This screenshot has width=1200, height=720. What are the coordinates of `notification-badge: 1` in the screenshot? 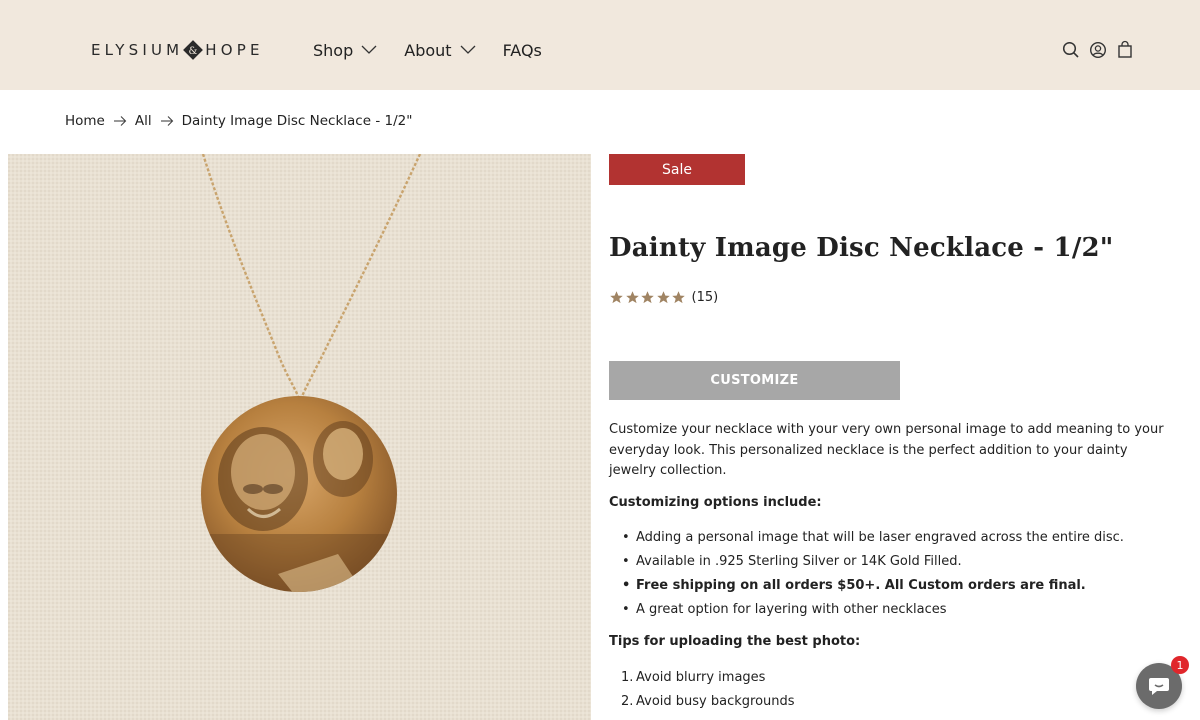 It's located at (1180, 665).